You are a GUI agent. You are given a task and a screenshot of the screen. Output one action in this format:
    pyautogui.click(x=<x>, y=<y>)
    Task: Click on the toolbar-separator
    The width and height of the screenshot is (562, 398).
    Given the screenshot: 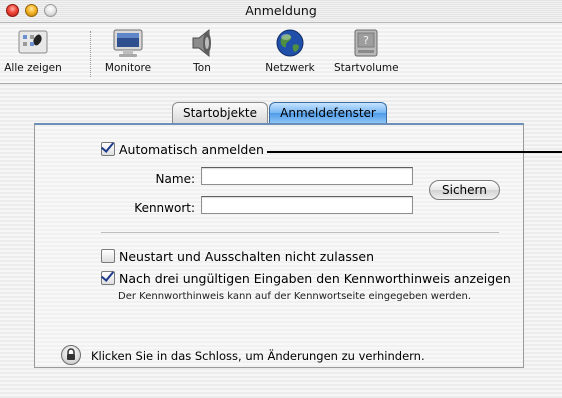 What is the action you would take?
    pyautogui.click(x=91, y=54)
    